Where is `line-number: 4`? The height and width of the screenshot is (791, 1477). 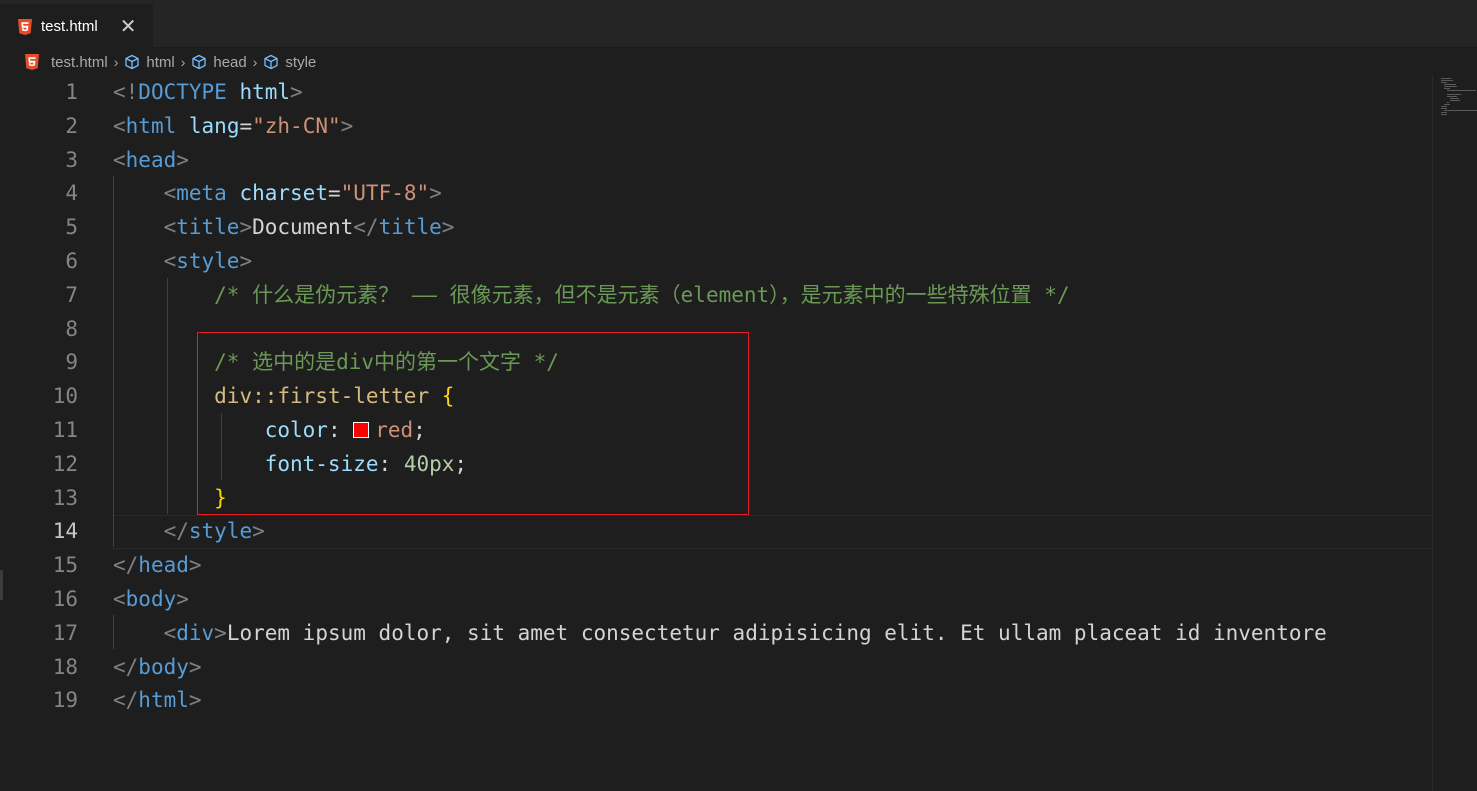
line-number: 4 is located at coordinates (71, 193).